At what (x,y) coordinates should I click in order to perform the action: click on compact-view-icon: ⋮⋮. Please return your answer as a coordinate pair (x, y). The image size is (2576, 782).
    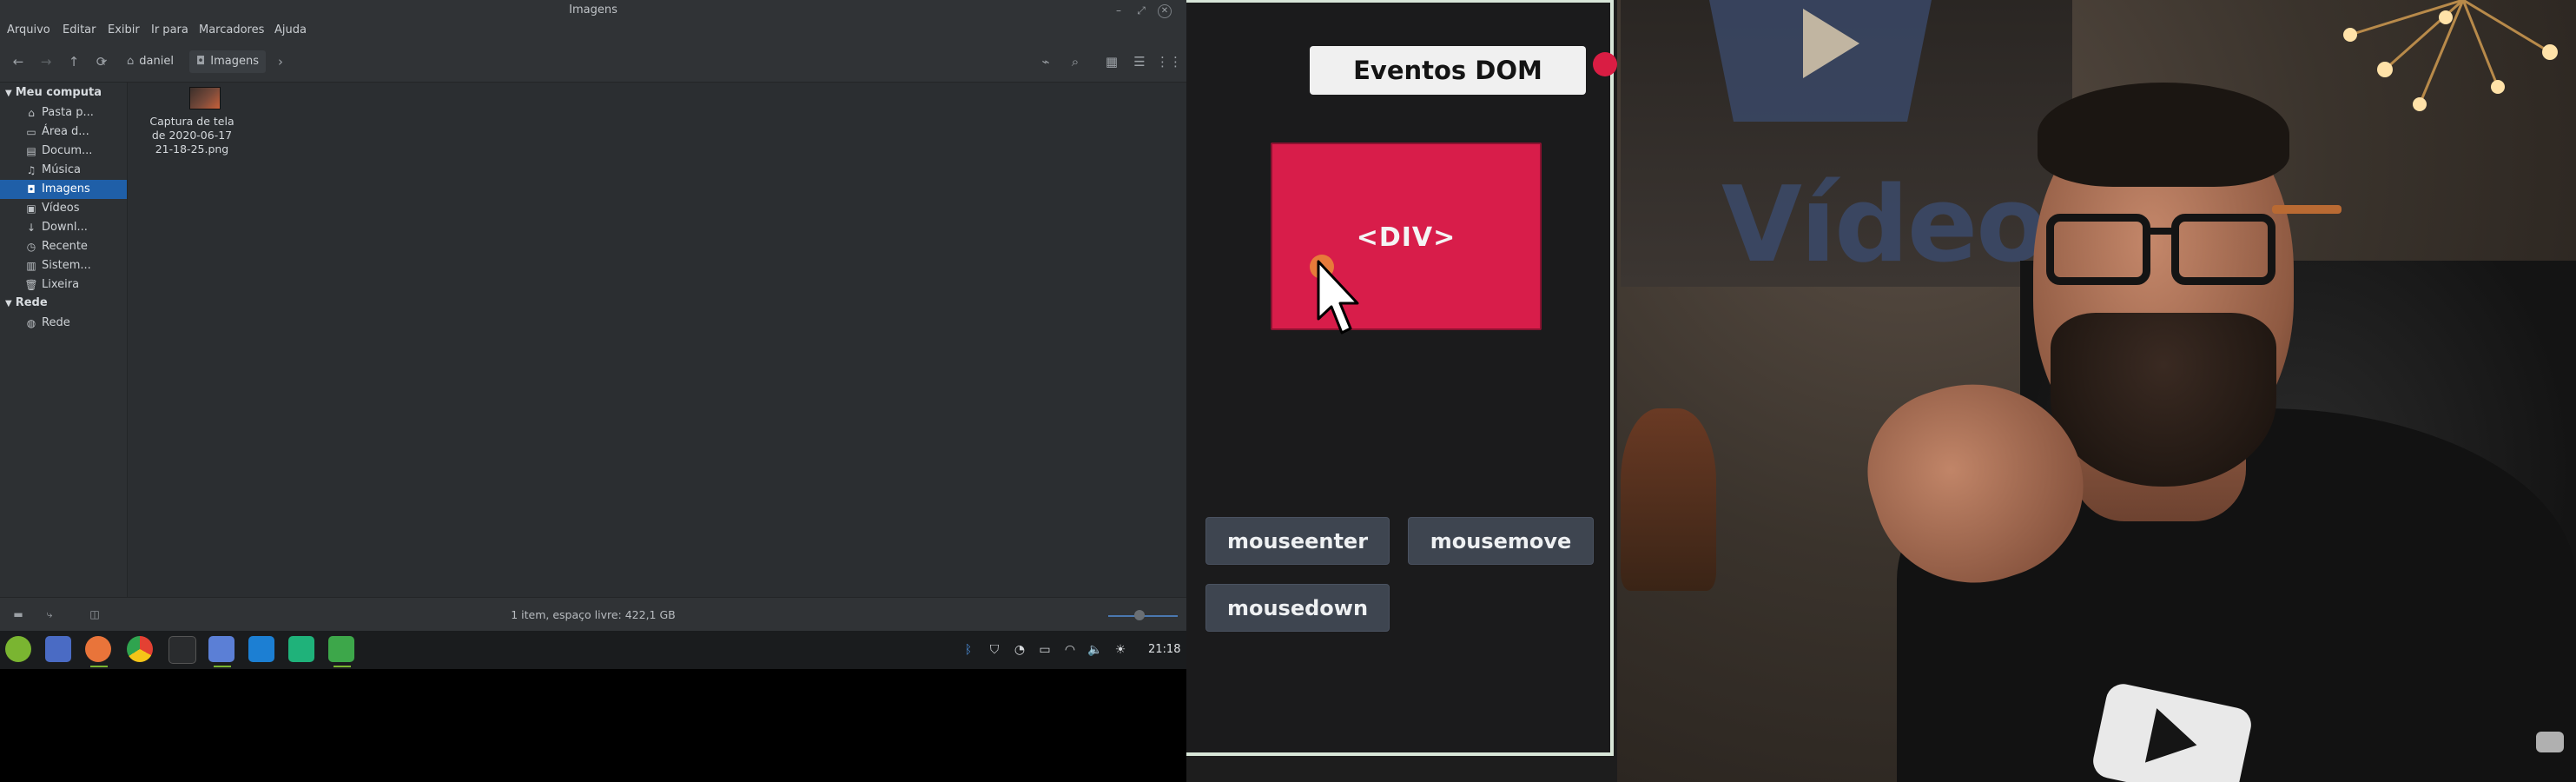
    Looking at the image, I should click on (1169, 62).